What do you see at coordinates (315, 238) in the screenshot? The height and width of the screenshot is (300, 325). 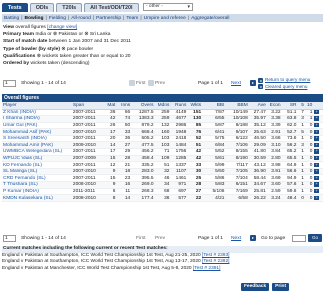 I see `go-button: Go` at bounding box center [315, 238].